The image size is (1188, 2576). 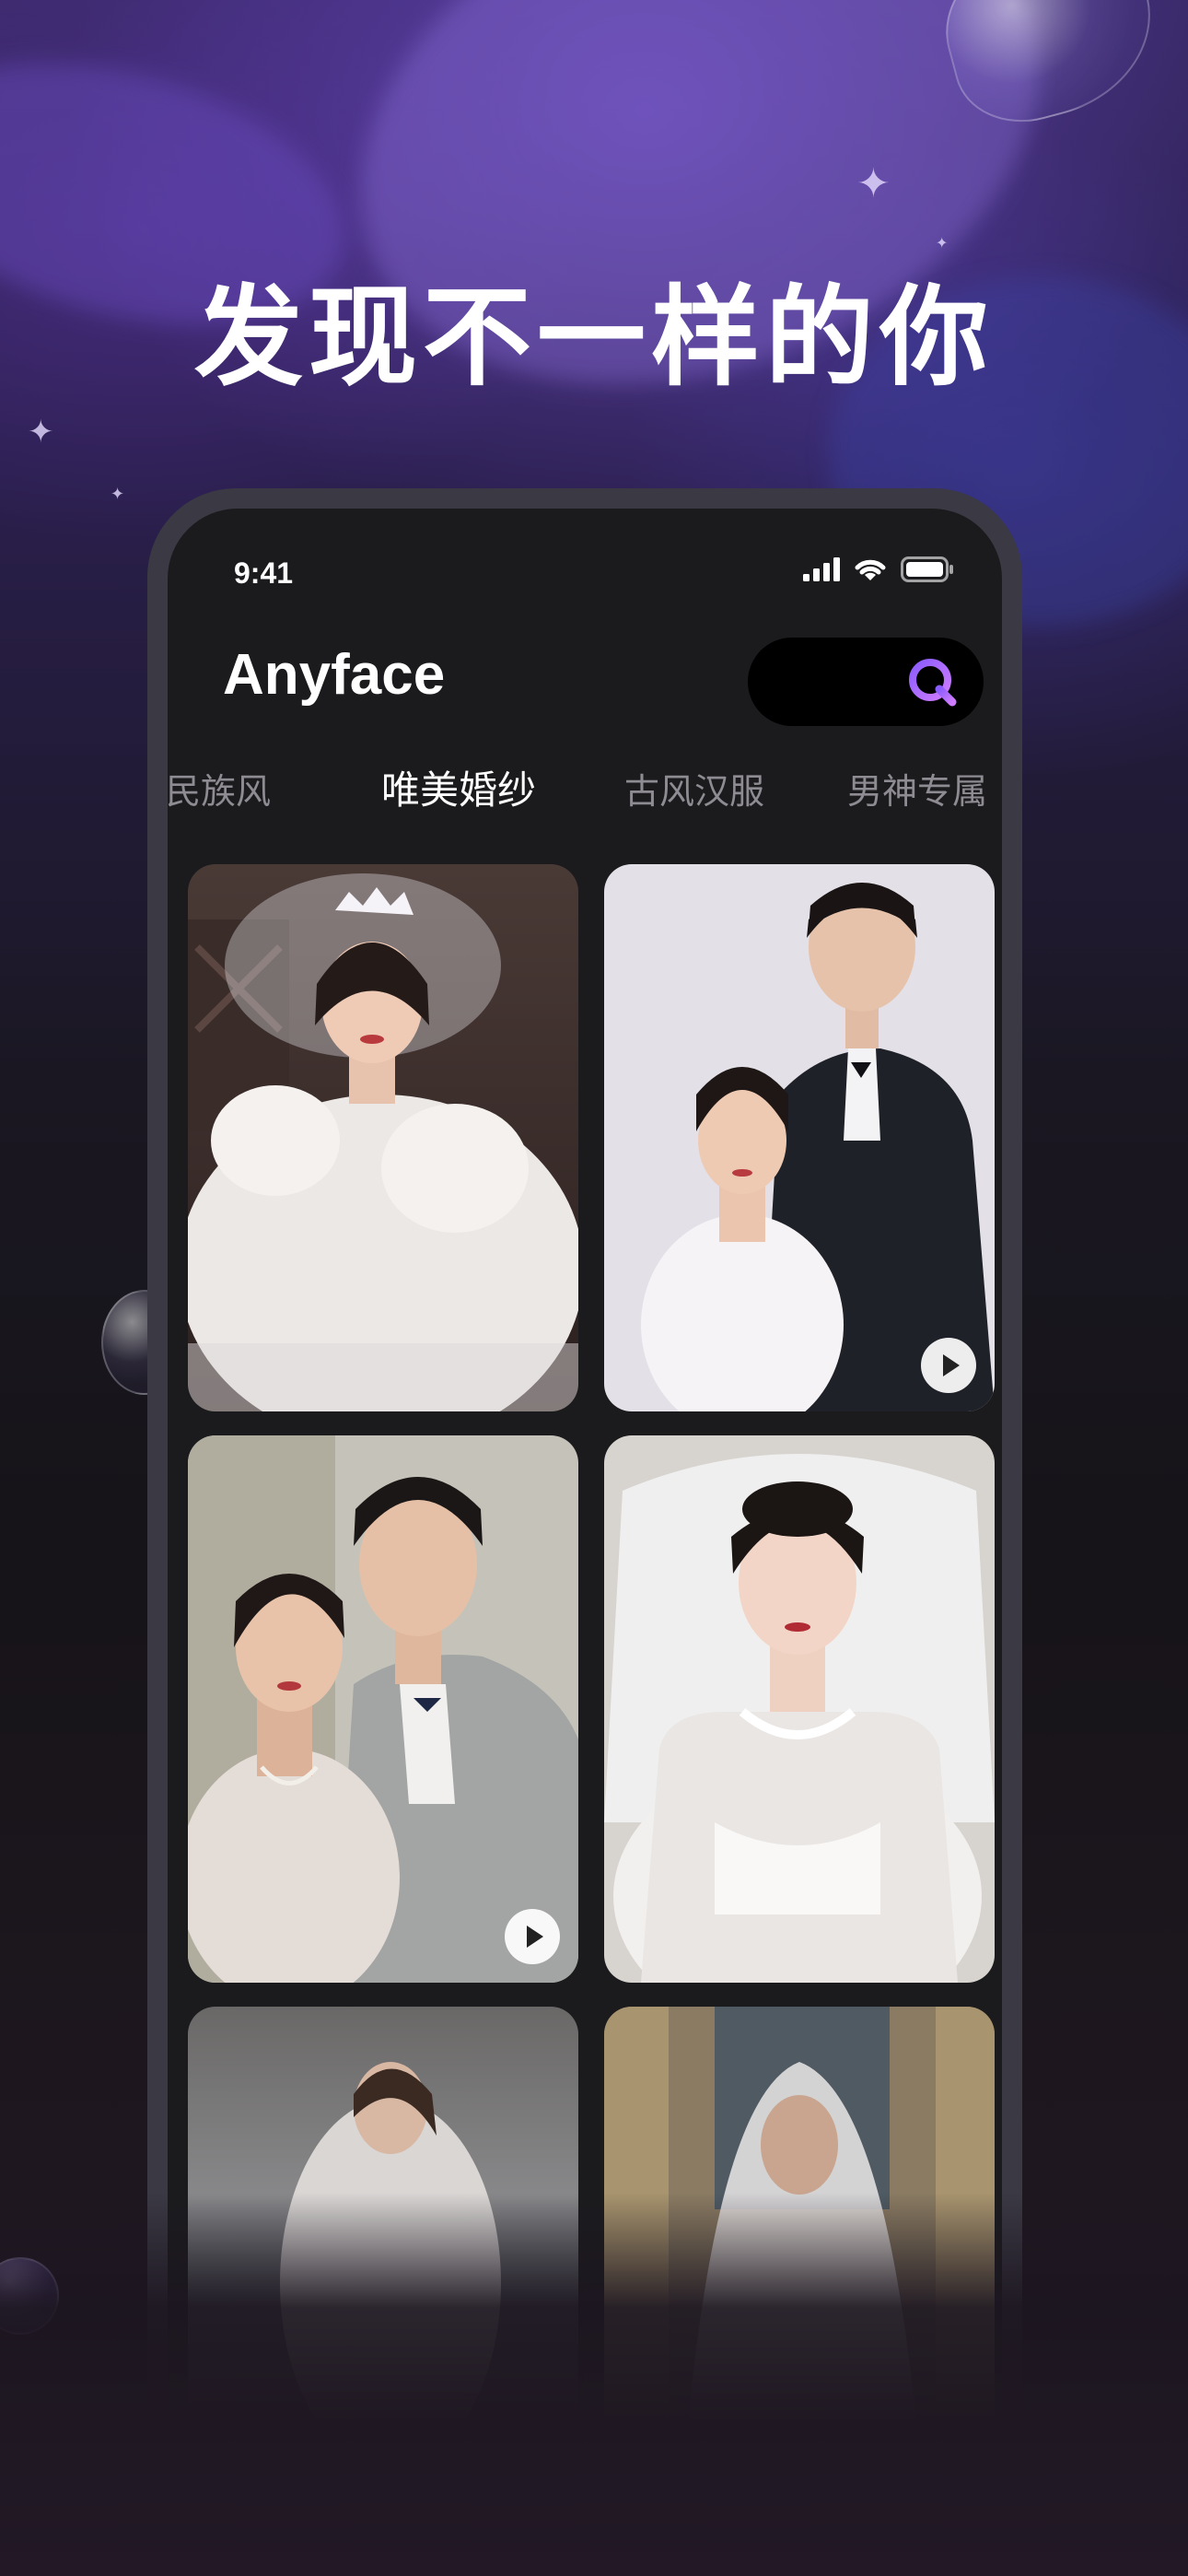 I want to click on tab-wedding-dress: 唯美婚纱, so click(x=458, y=787).